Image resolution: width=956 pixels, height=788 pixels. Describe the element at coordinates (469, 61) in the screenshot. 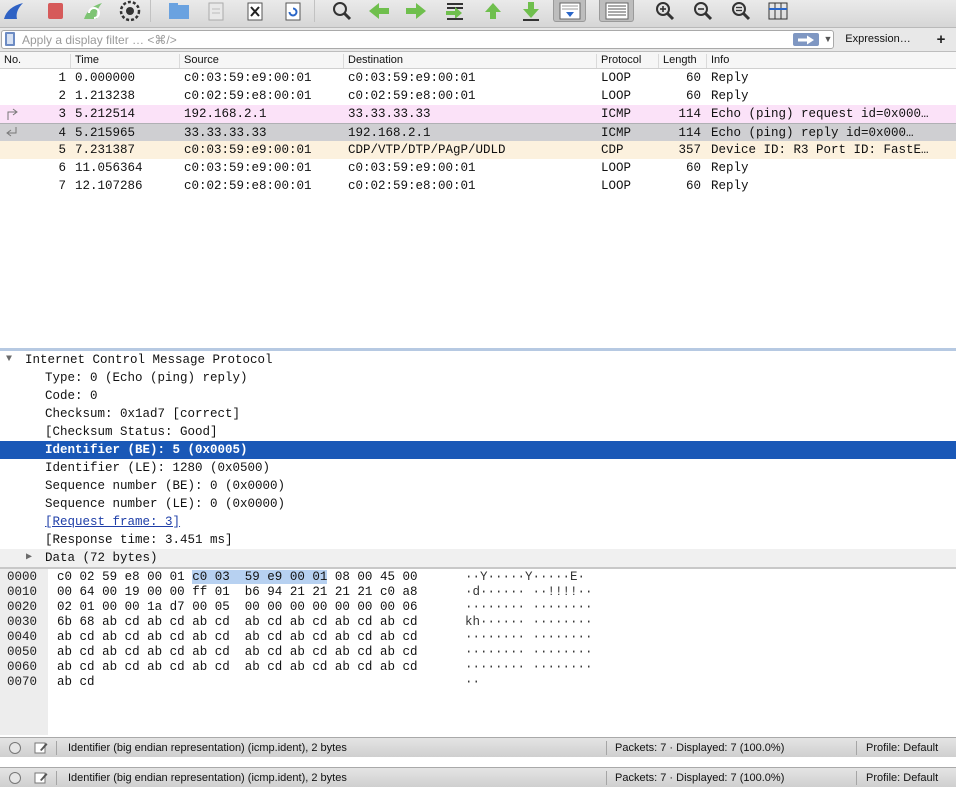

I see `column-header-destination: Destination` at that location.